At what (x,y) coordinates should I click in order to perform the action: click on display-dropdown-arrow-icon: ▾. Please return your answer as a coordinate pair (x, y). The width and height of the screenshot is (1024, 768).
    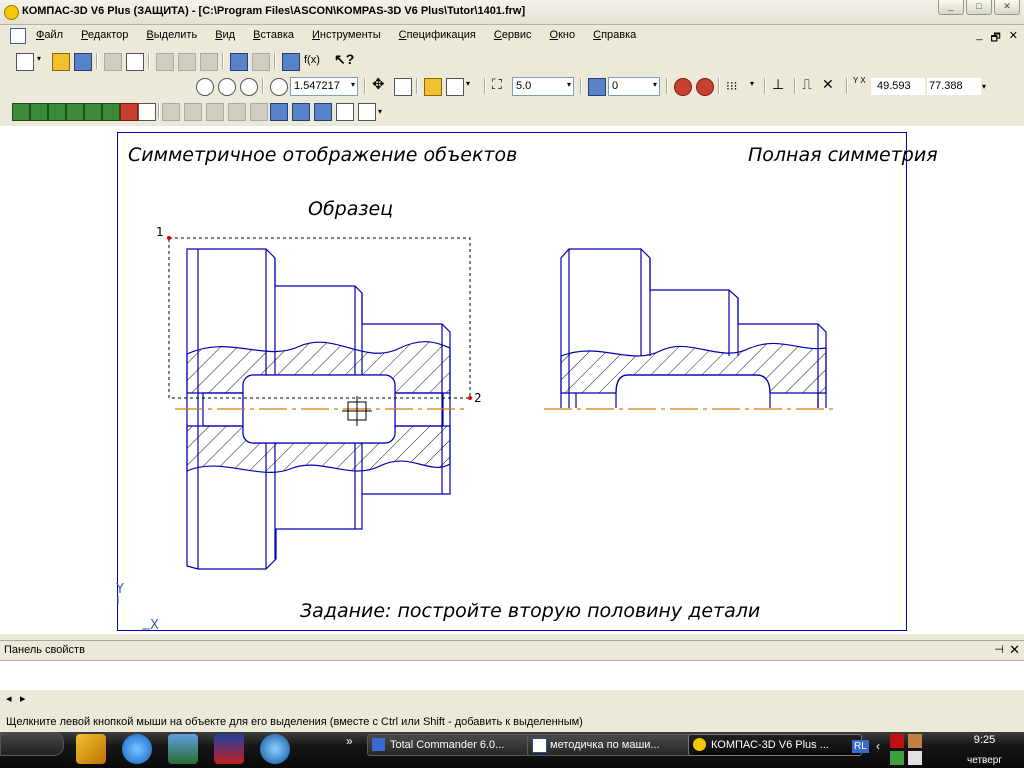
    Looking at the image, I should click on (468, 83).